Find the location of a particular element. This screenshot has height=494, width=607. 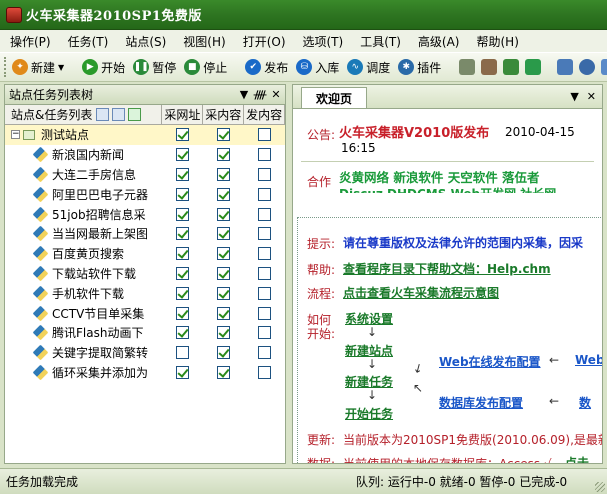

column-site-task: 站点&任务列表 is located at coordinates (84, 114).